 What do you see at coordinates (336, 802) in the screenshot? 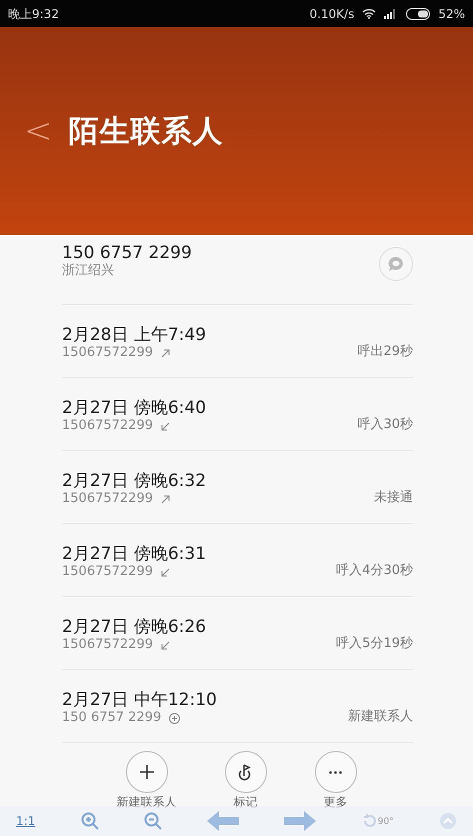
I see `action-label: 更多` at bounding box center [336, 802].